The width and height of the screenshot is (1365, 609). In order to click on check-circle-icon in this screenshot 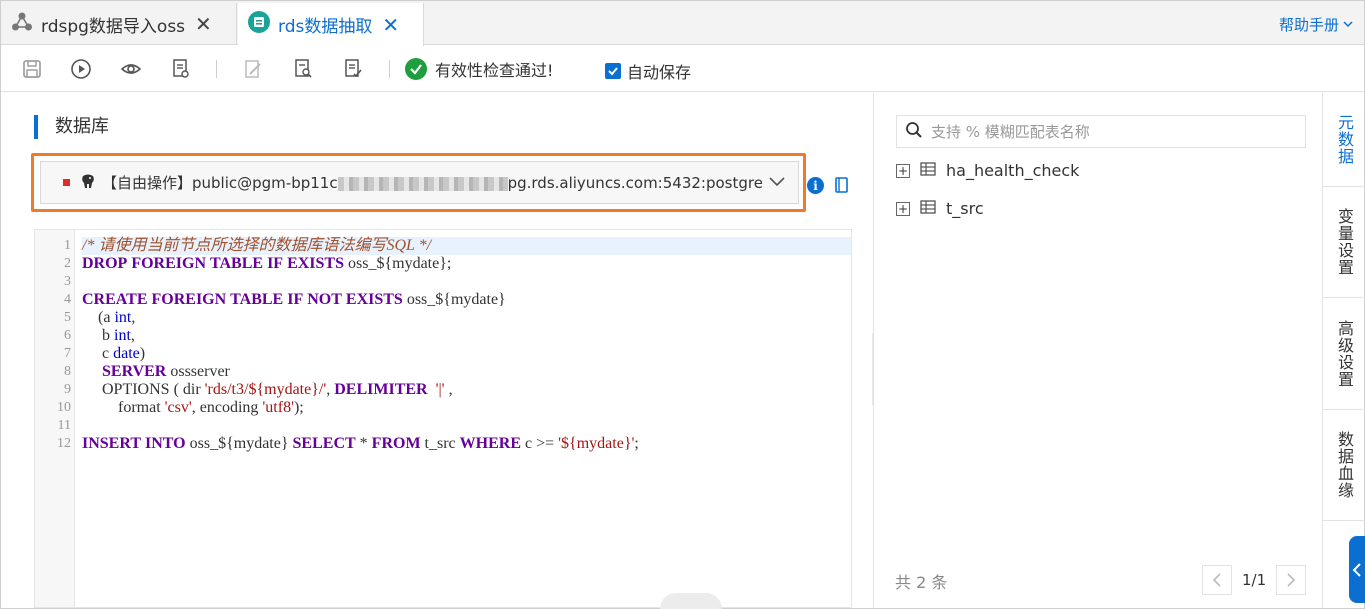, I will do `click(416, 69)`.